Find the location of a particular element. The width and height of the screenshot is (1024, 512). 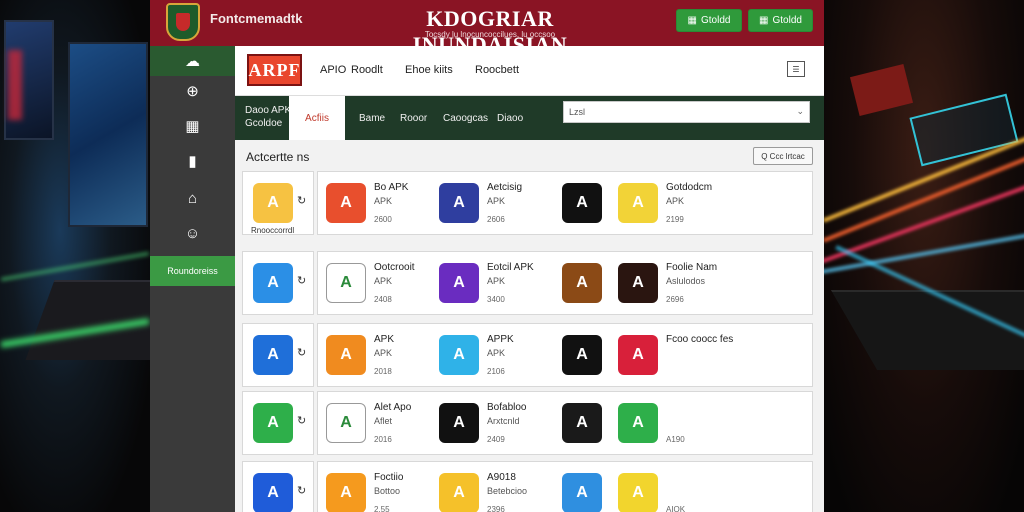

sidebar-user-icon: ☺ is located at coordinates (192, 233).